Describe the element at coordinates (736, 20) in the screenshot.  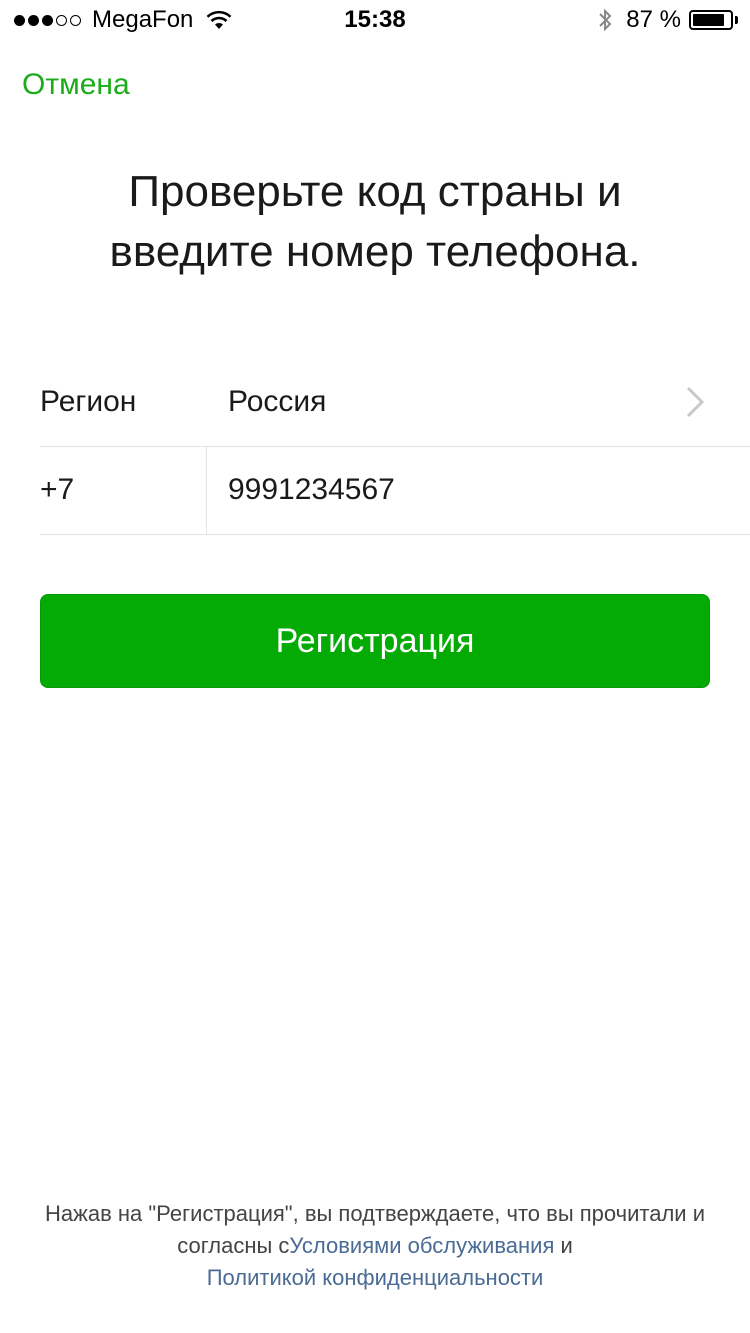
I see `battery-cap` at that location.